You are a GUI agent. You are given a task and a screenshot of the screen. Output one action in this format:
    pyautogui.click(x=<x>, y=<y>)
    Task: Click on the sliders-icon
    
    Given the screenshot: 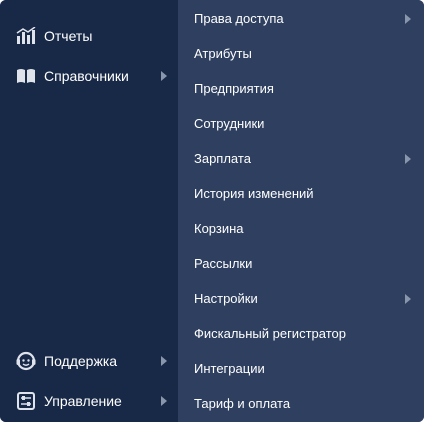 What is the action you would take?
    pyautogui.click(x=26, y=401)
    